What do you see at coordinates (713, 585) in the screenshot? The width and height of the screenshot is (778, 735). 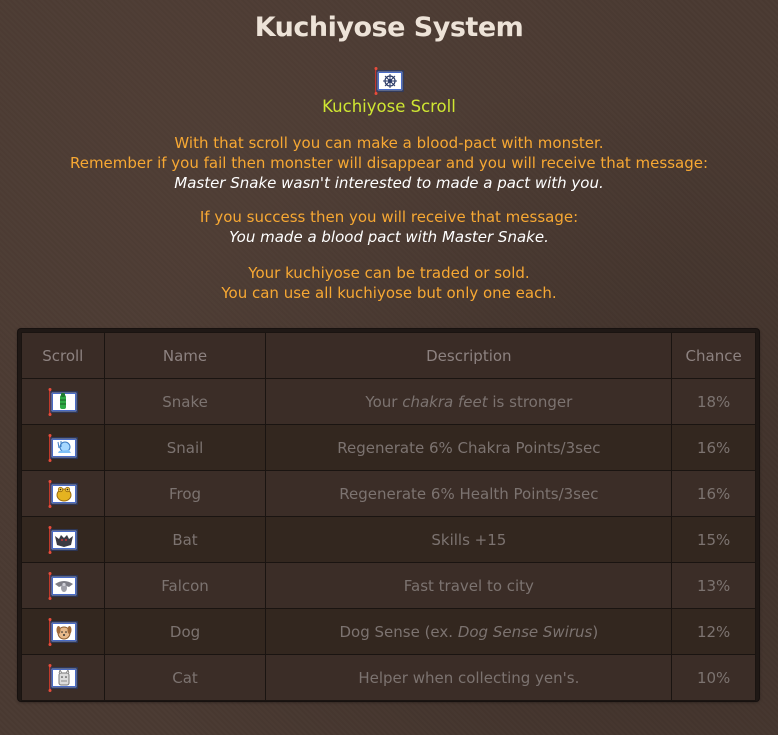 I see `chance-cell: 13%` at bounding box center [713, 585].